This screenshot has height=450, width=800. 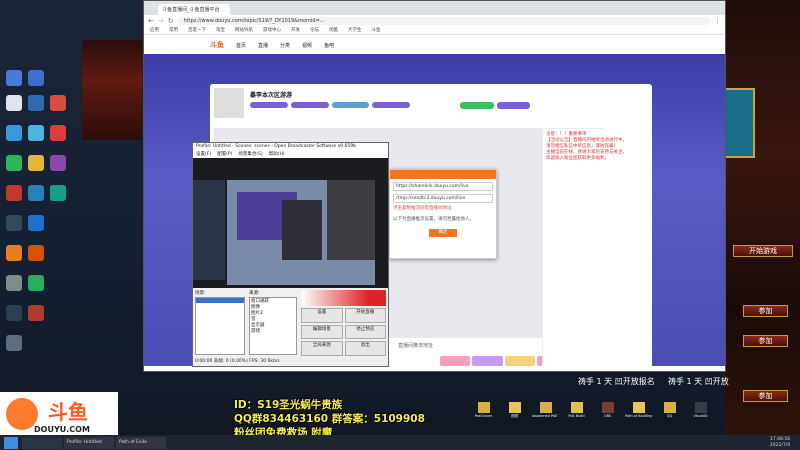 What do you see at coordinates (295, 30) in the screenshot?
I see `bookmark-item: 开发` at bounding box center [295, 30].